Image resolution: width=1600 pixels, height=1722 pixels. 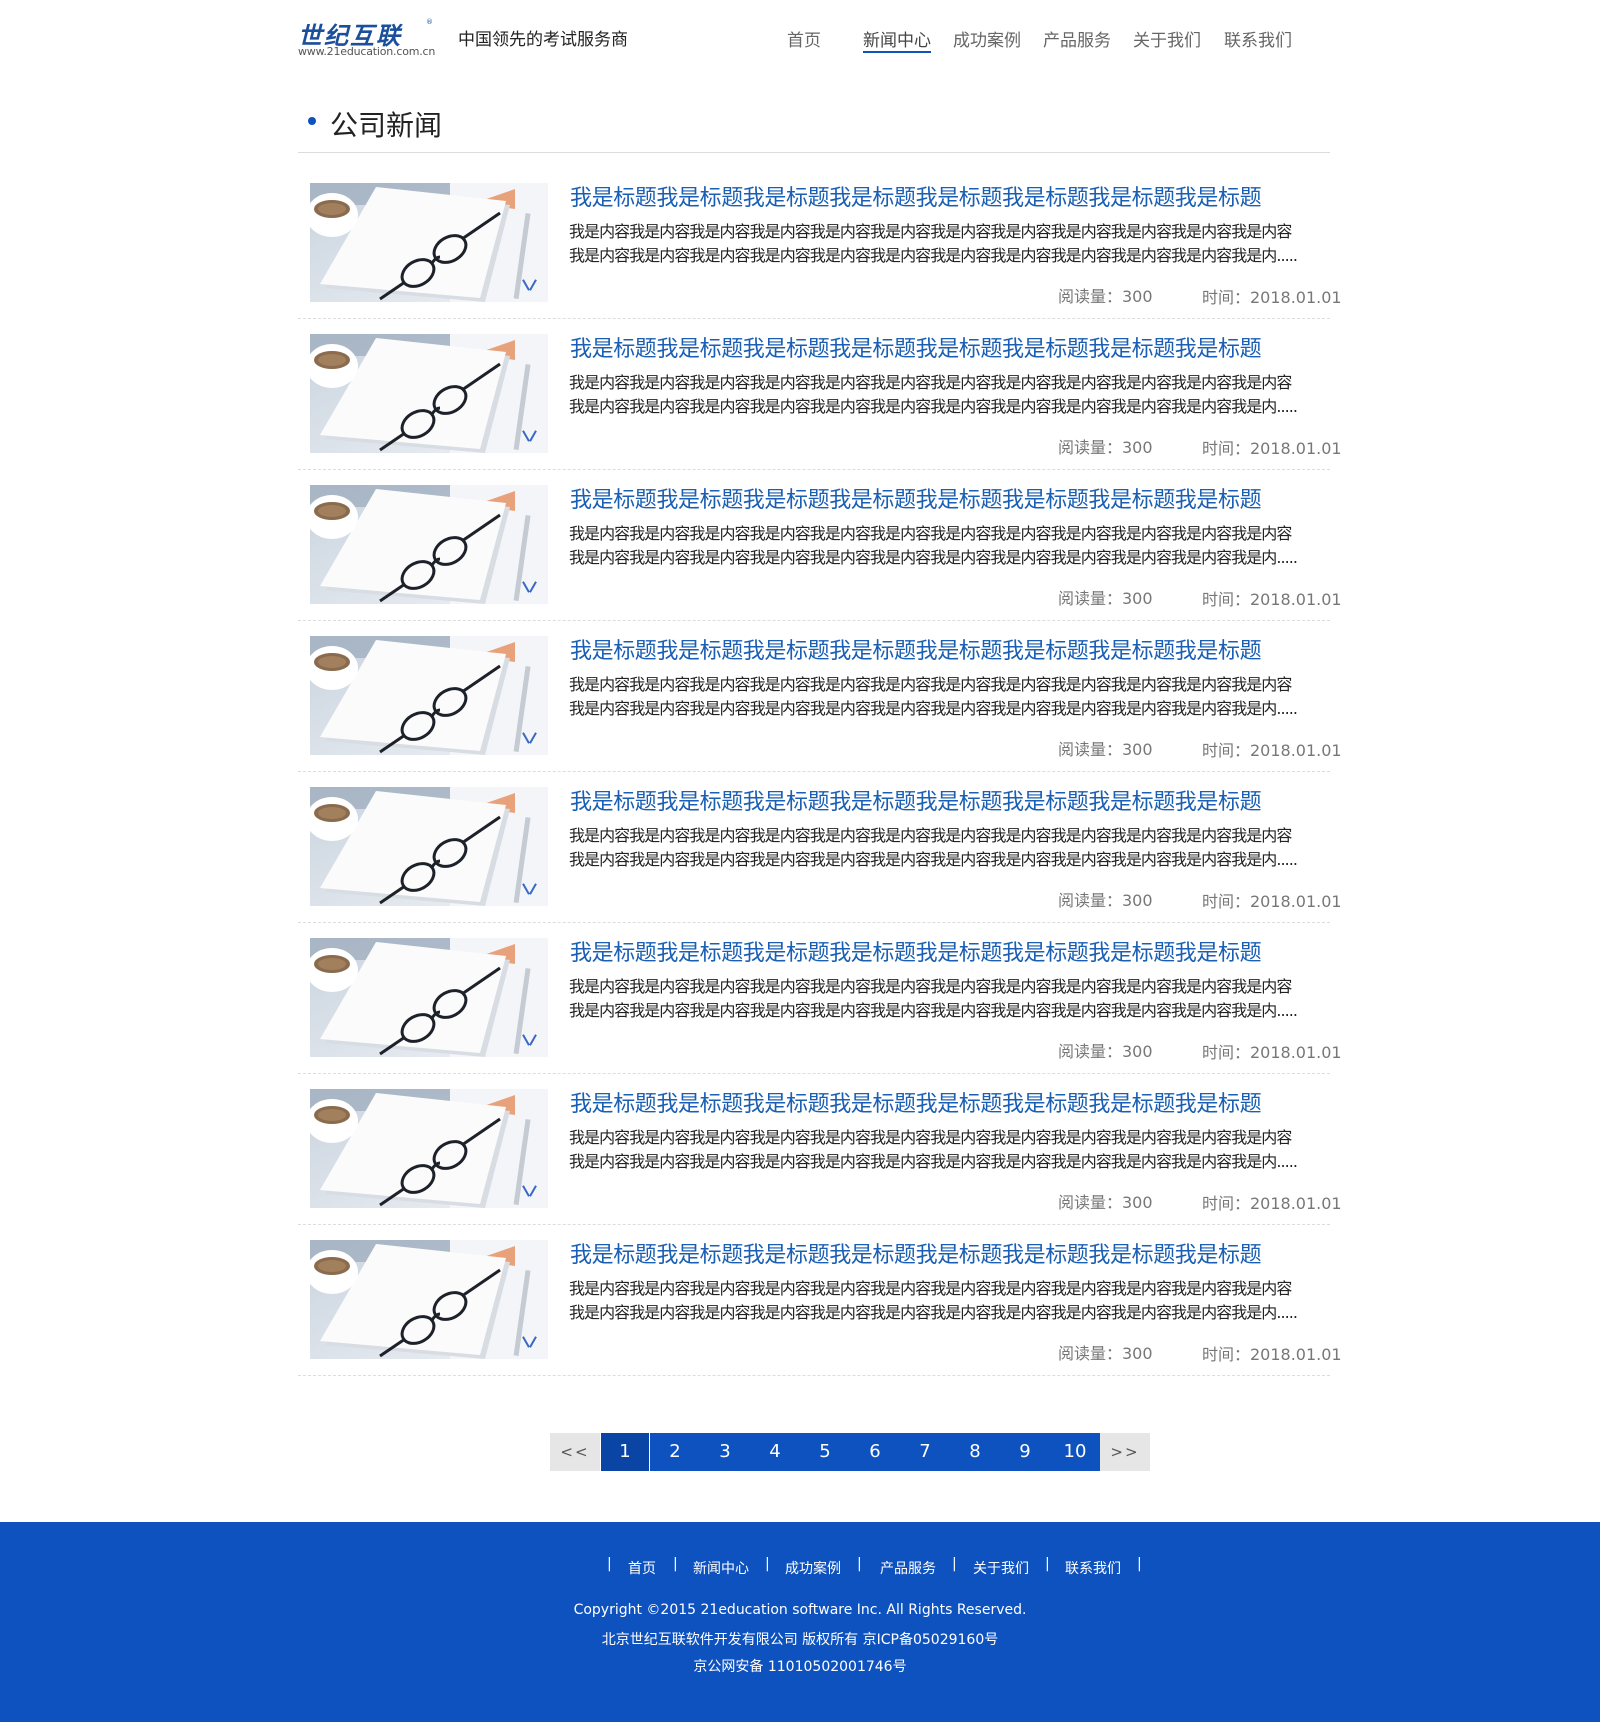 I want to click on nav-news-center: 新闻中心, so click(x=897, y=39).